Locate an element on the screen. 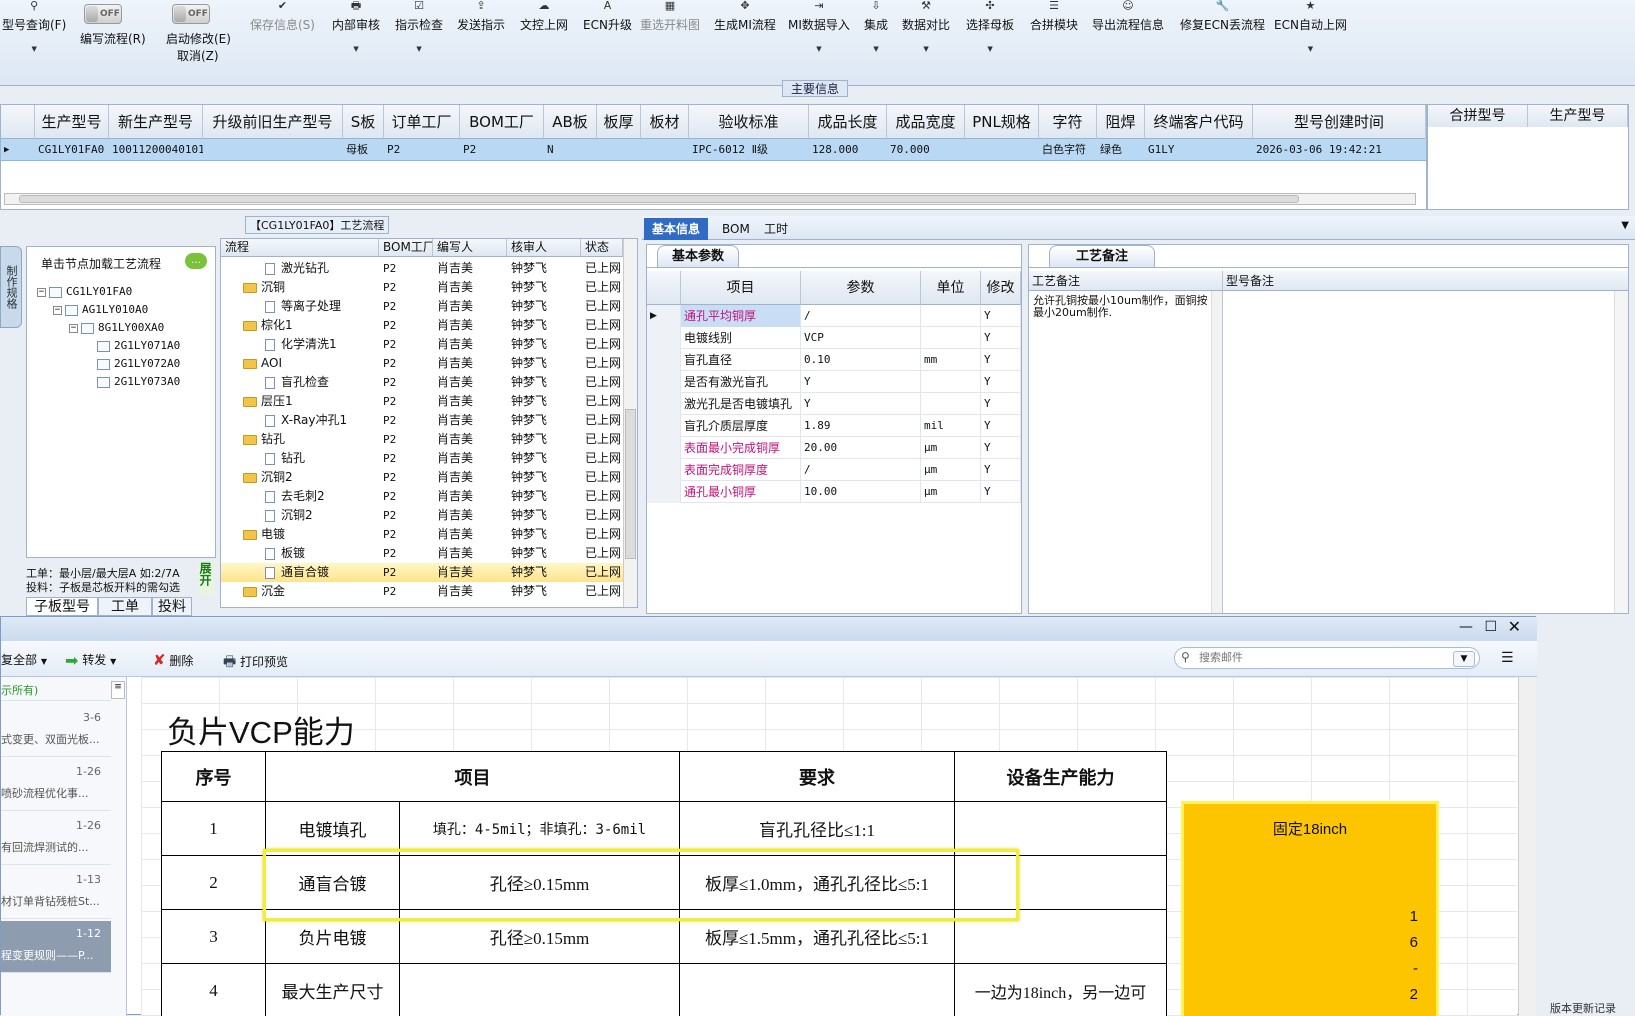 Image resolution: width=1635 pixels, height=1016 pixels. column-header: PNL规格 is located at coordinates (1002, 122).